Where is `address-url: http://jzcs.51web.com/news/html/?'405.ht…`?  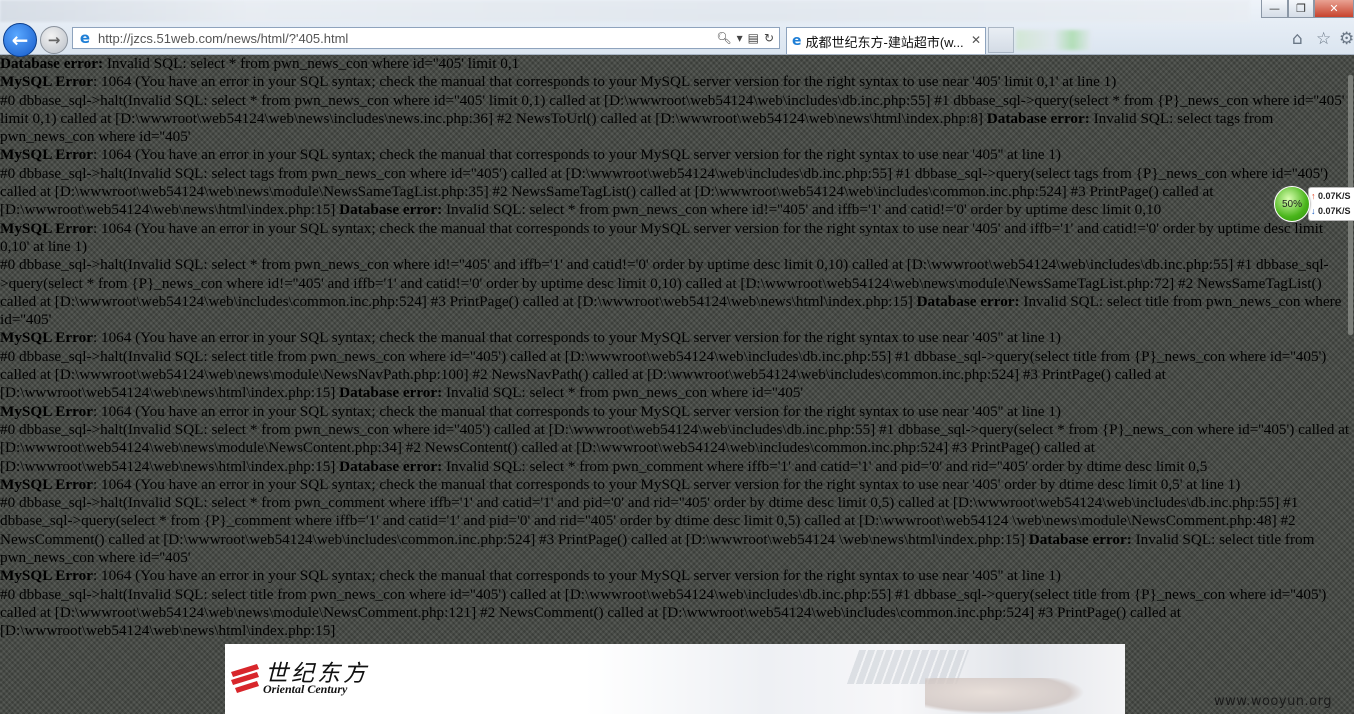 address-url: http://jzcs.51web.com/news/html/?'405.ht… is located at coordinates (407, 38).